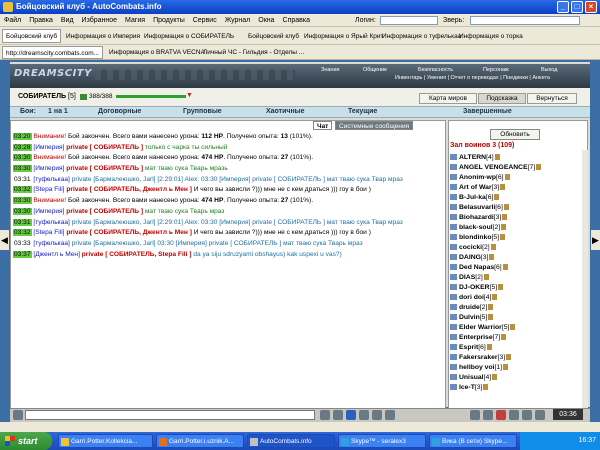 The height and width of the screenshot is (450, 600). I want to click on chat-text: [Stepa Fili], so click(49, 232).